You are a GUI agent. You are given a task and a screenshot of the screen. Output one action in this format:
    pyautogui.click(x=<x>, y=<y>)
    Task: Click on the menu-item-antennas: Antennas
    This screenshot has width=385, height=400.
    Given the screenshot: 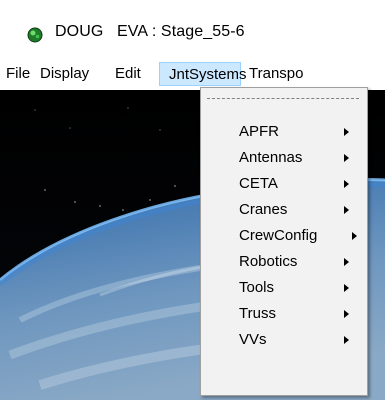 What is the action you would take?
    pyautogui.click(x=284, y=158)
    